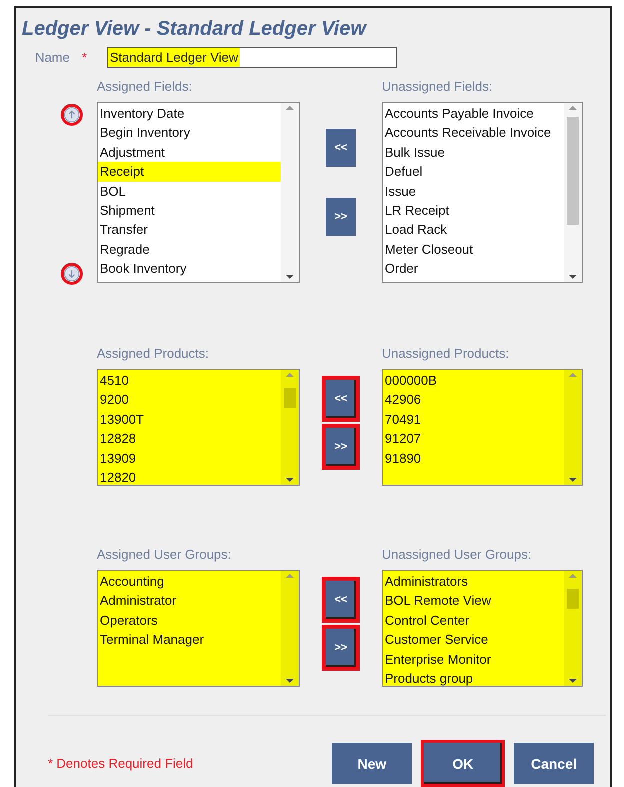 The image size is (624, 787). I want to click on dialog-title: Ledger View - Standard Ledger View, so click(194, 29).